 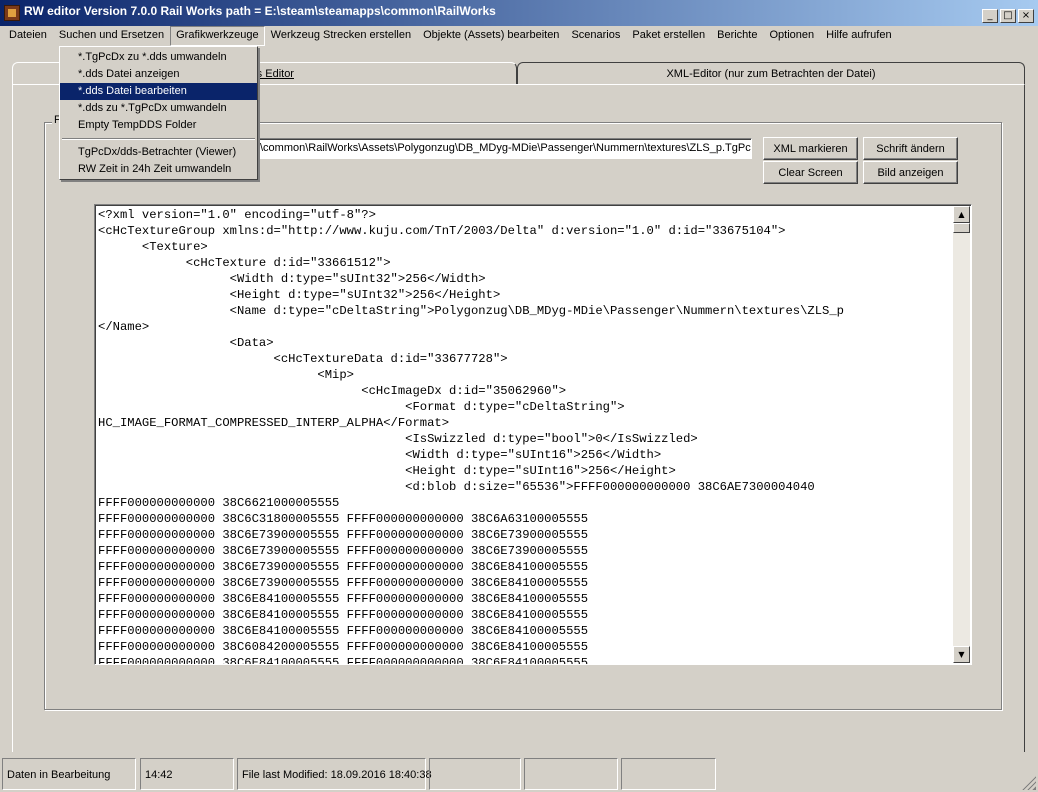 I want to click on xml-line: <Format d:type="cDeltaString">, so click(x=361, y=407).